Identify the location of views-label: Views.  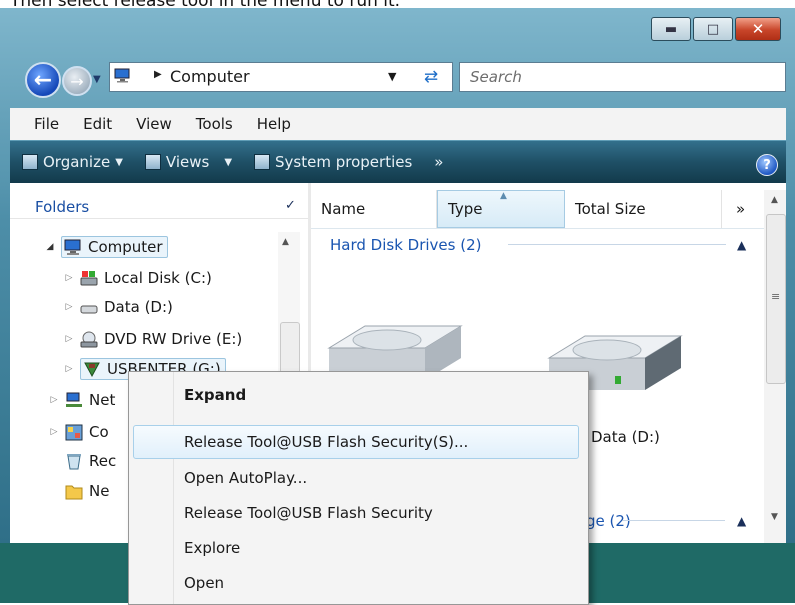
(187, 162).